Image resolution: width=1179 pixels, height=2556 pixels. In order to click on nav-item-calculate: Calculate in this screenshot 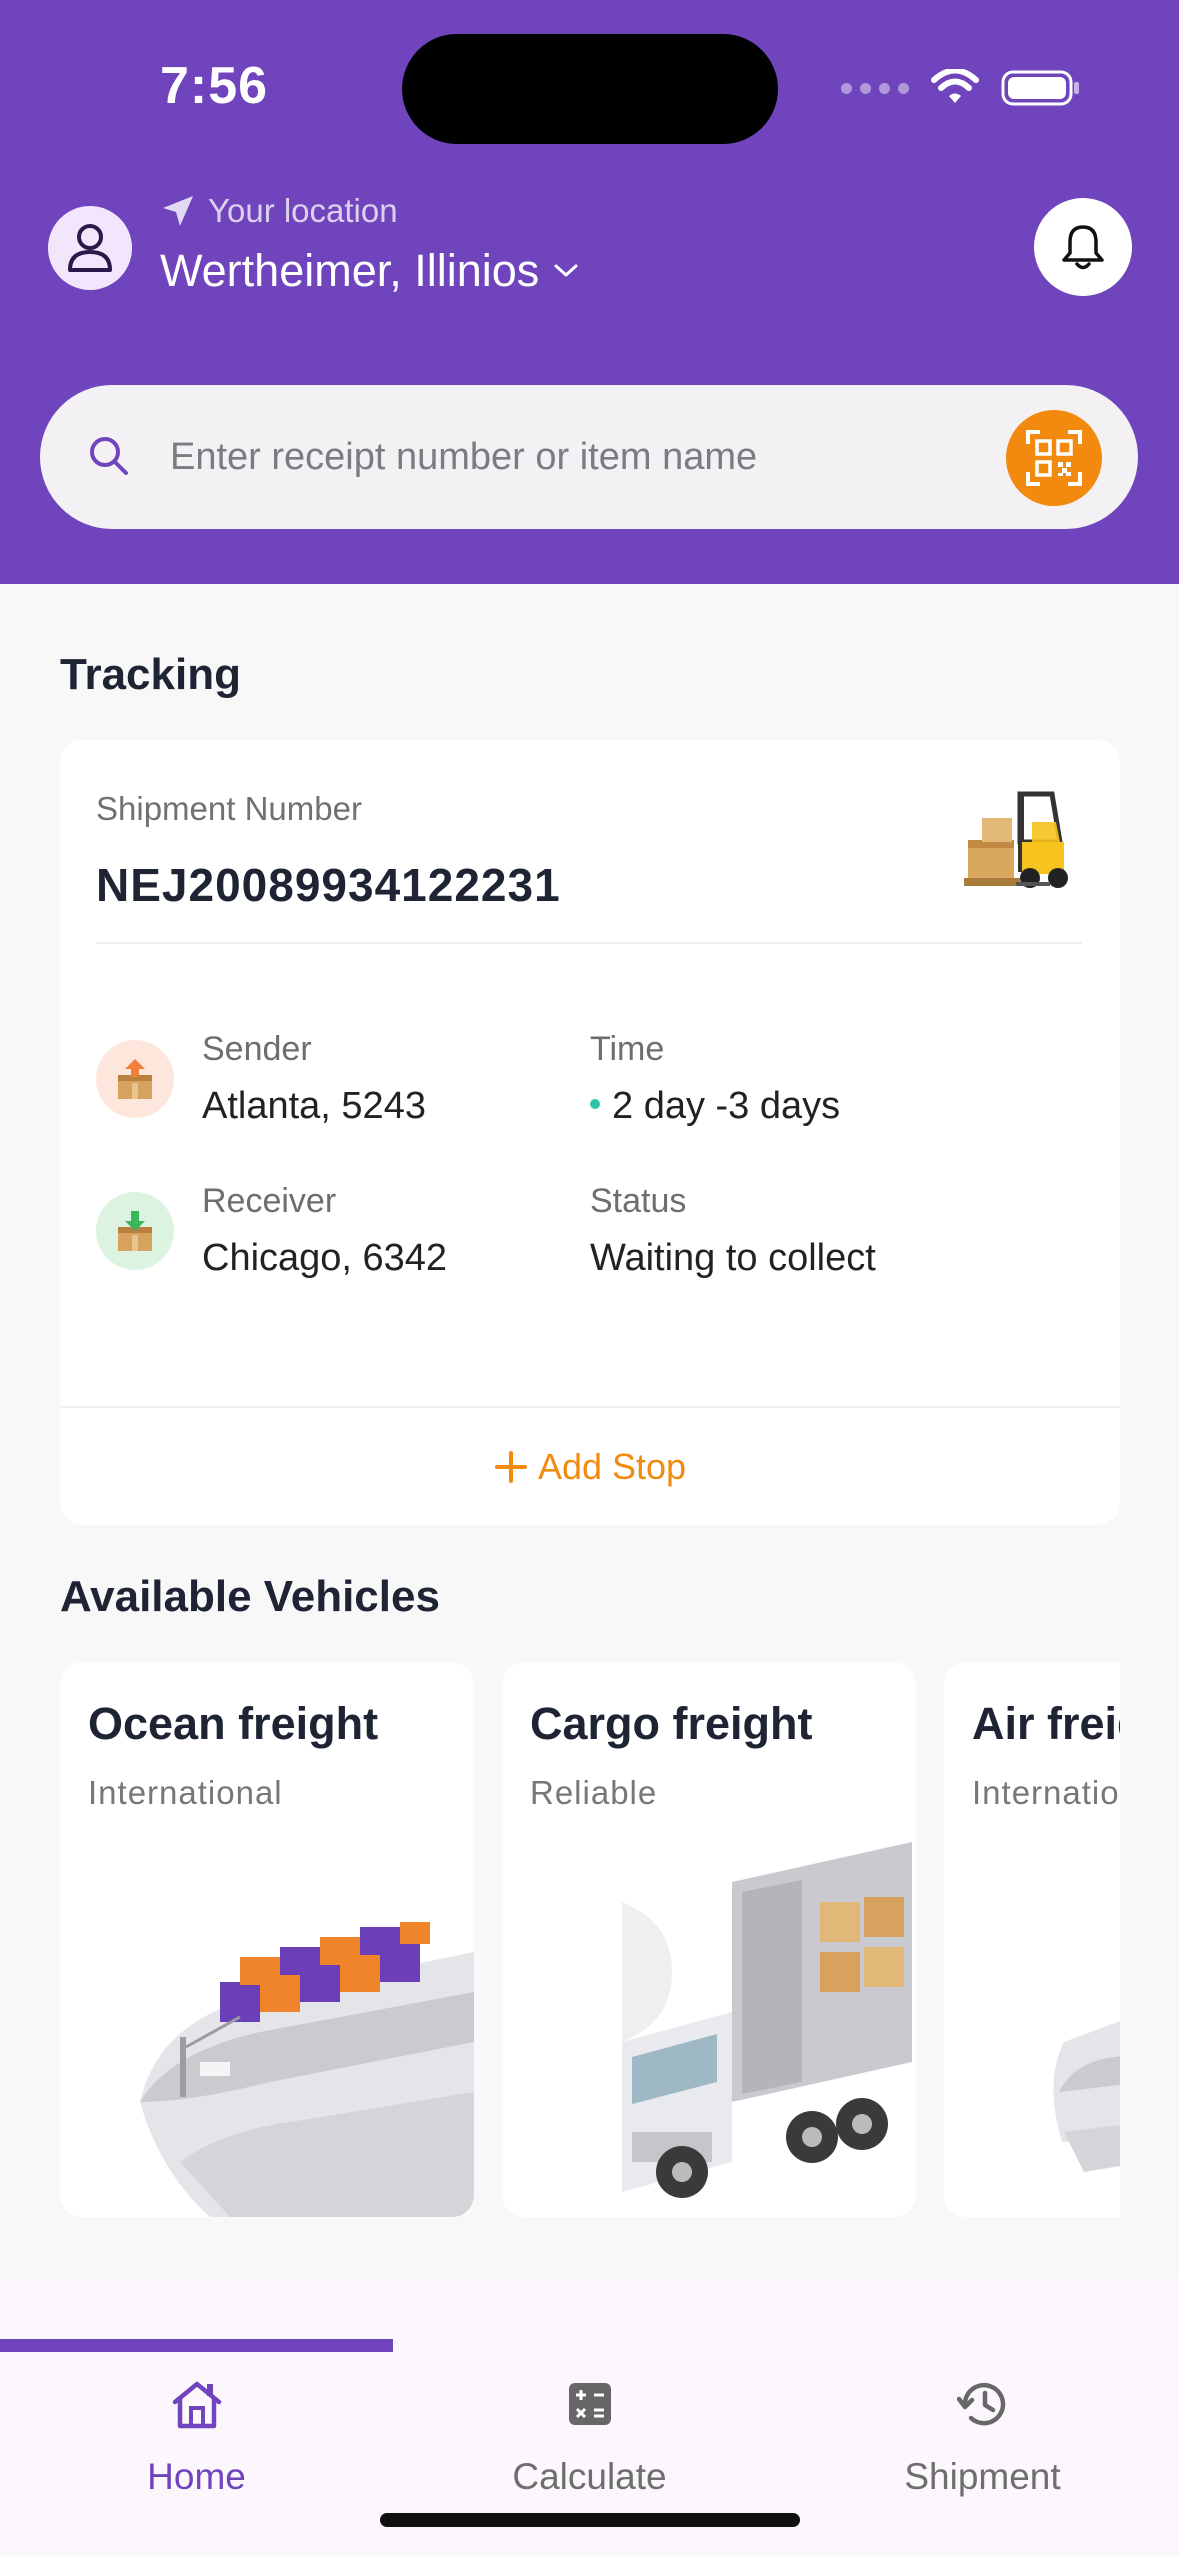, I will do `click(589, 2444)`.